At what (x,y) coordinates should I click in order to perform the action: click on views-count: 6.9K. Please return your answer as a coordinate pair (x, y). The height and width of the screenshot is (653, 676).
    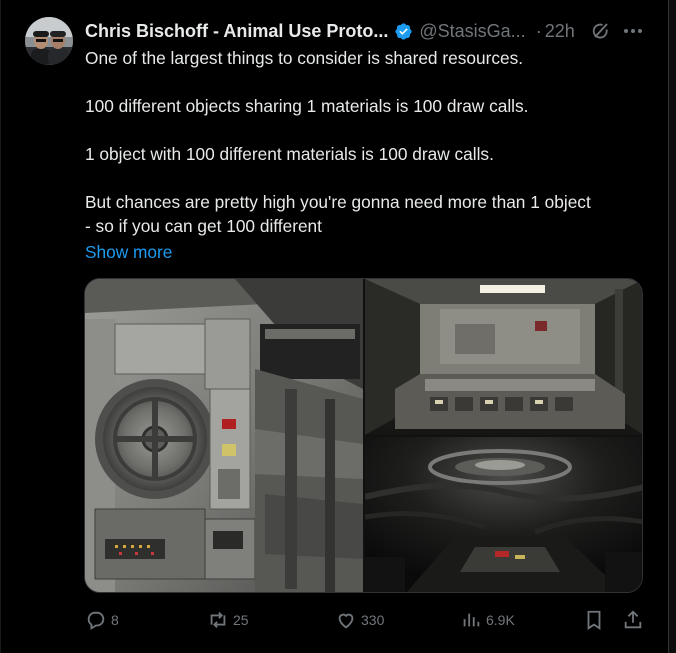
    Looking at the image, I should click on (500, 620).